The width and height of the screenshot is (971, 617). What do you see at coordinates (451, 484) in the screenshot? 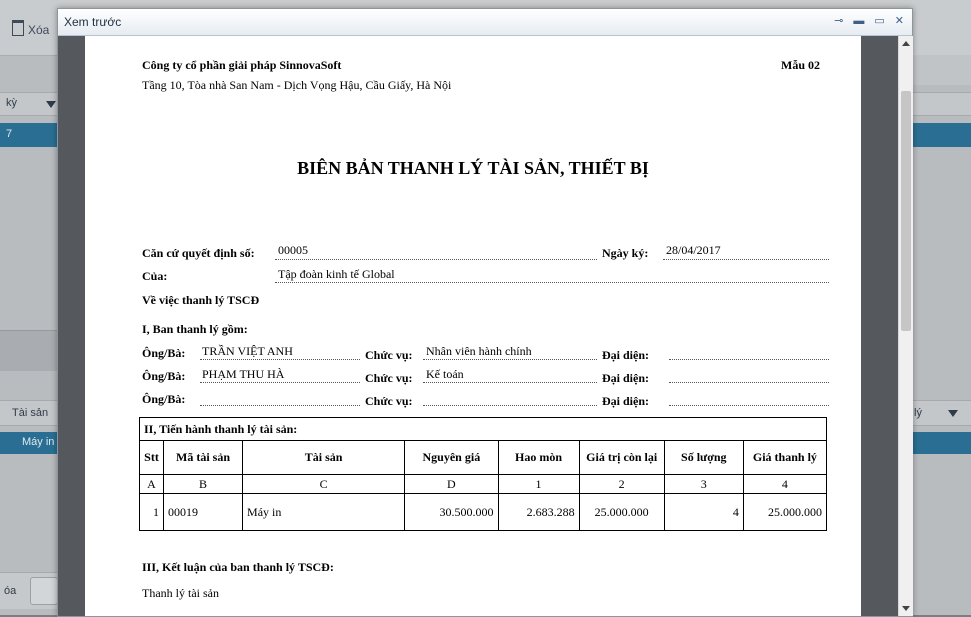
I see `table-index: D` at bounding box center [451, 484].